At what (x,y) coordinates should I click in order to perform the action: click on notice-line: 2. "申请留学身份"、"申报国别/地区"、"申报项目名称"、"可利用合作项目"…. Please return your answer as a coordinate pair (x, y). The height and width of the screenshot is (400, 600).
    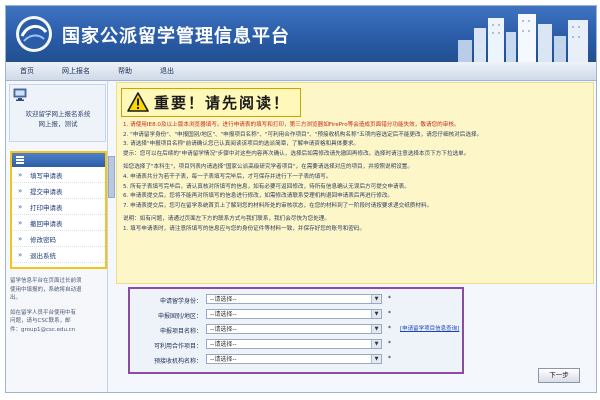
    Looking at the image, I should click on (303, 134).